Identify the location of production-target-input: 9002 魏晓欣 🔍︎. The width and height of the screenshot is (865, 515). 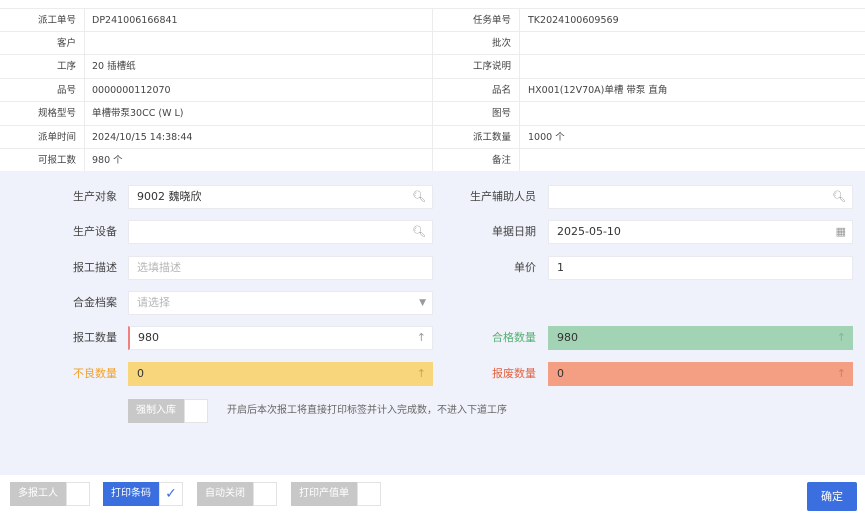
(280, 197).